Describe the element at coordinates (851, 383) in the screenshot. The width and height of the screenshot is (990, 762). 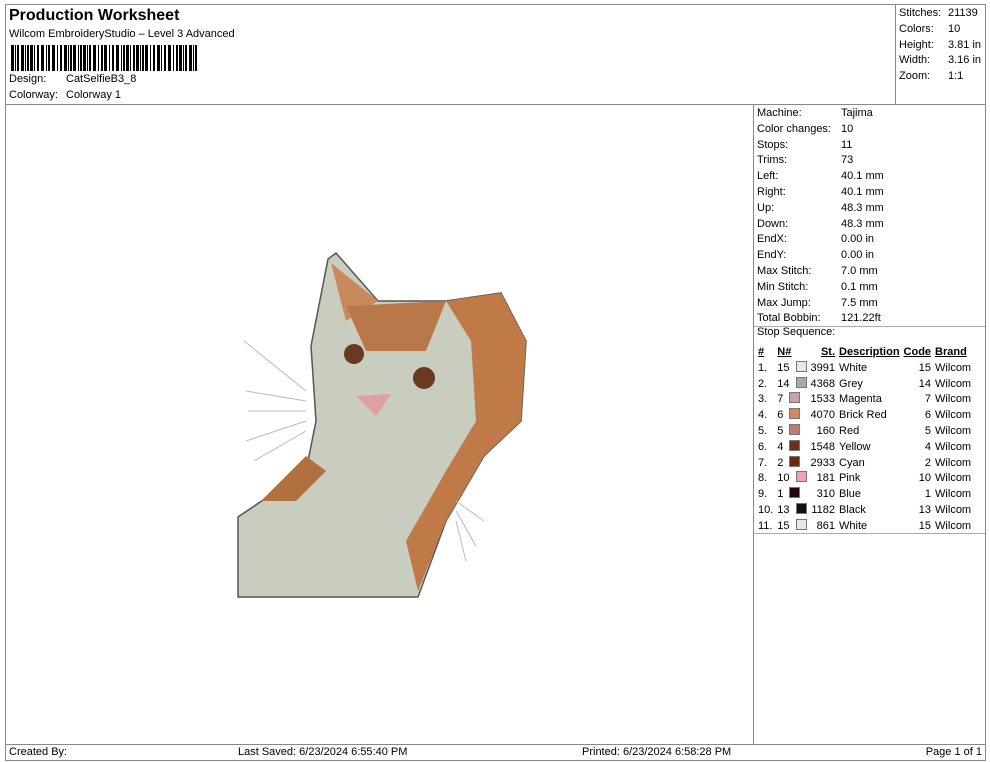
I see `color-description: Grey` at that location.